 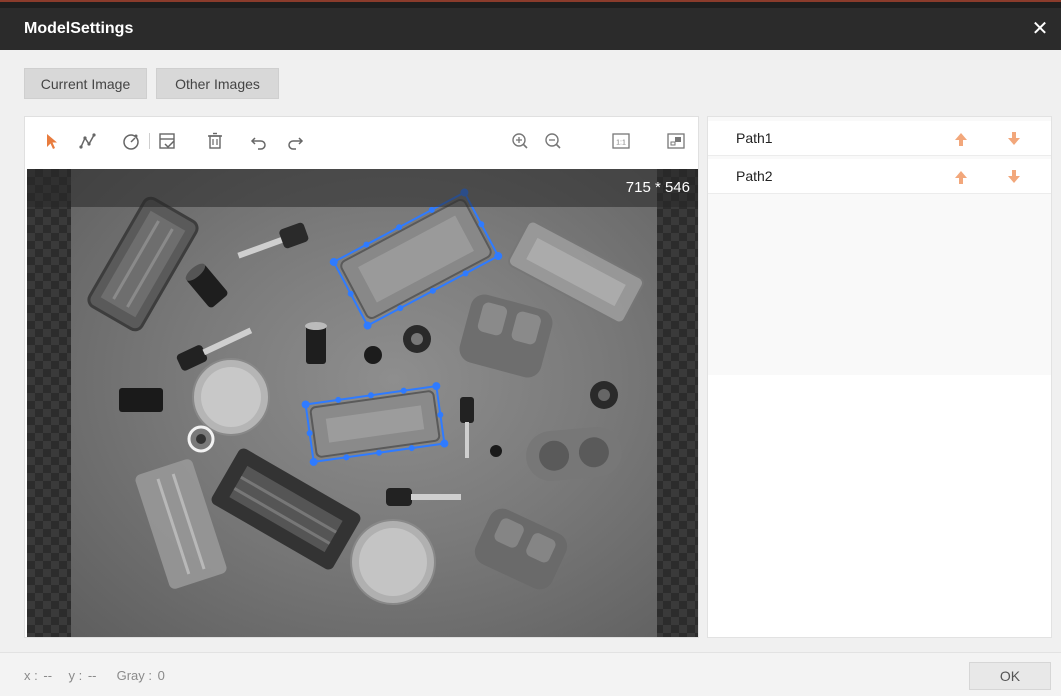 What do you see at coordinates (50, 403) in the screenshot?
I see `checker-background-left` at bounding box center [50, 403].